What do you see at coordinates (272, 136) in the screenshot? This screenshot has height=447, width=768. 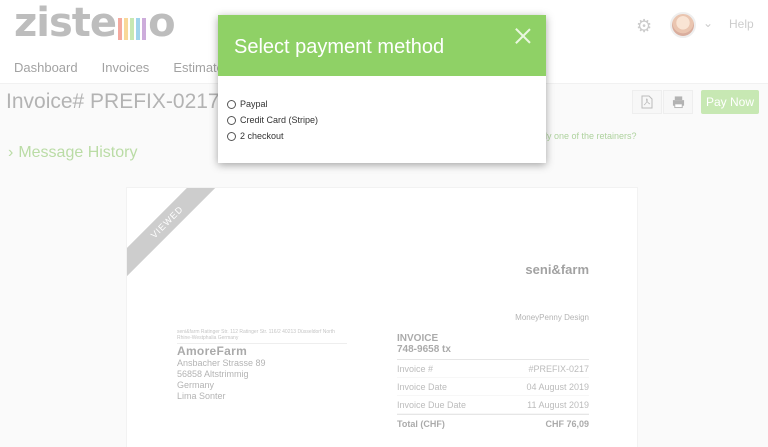 I see `payment-option-2checkout: 2 checkout` at bounding box center [272, 136].